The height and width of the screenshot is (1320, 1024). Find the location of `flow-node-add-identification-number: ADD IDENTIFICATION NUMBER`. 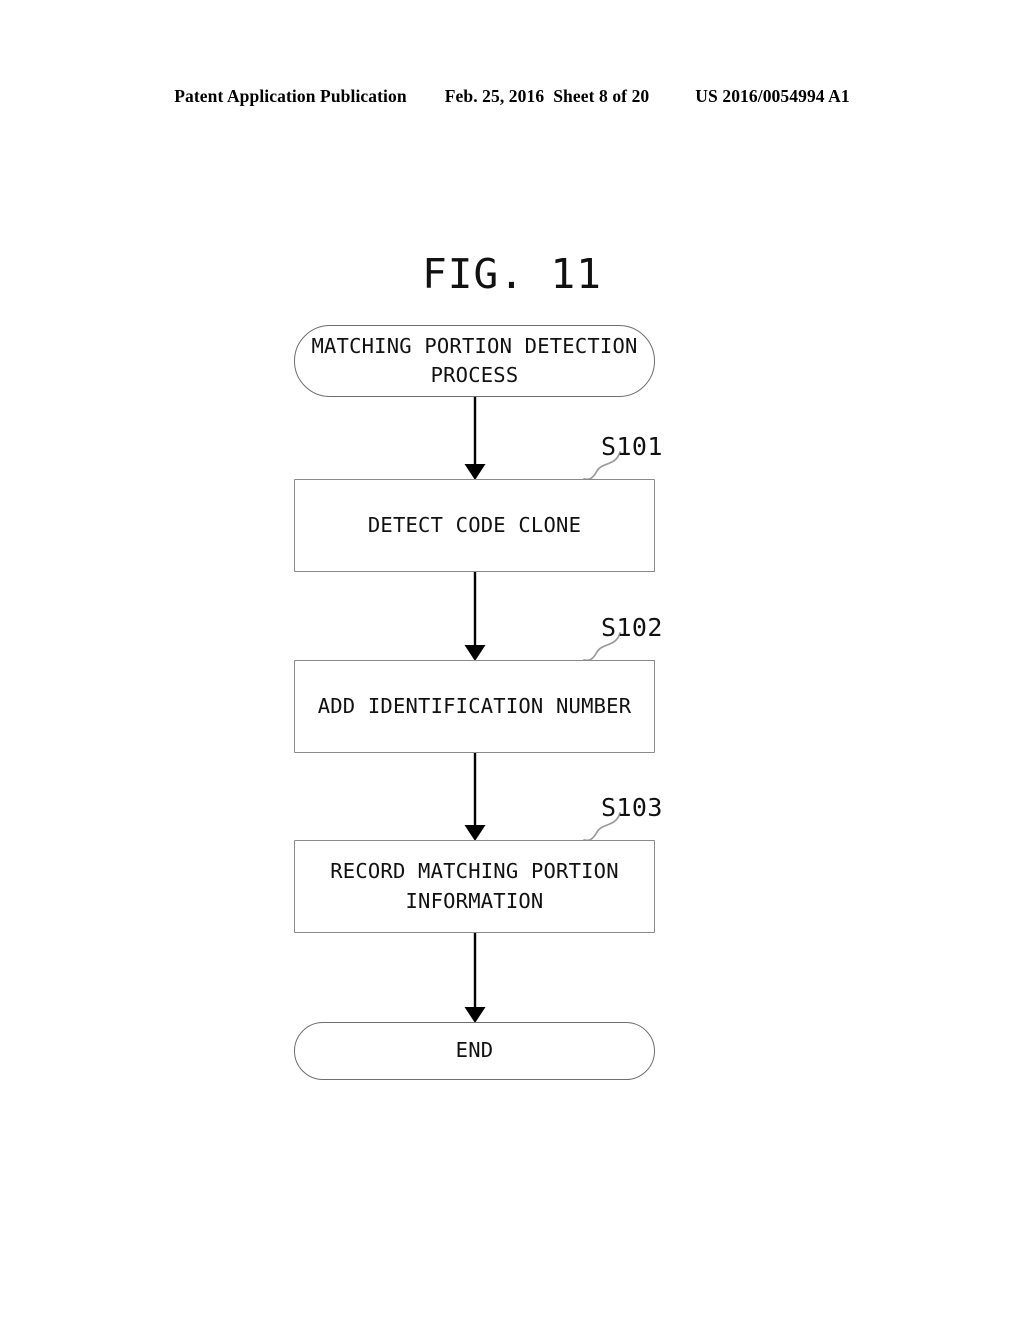

flow-node-add-identification-number: ADD IDENTIFICATION NUMBER is located at coordinates (474, 706).